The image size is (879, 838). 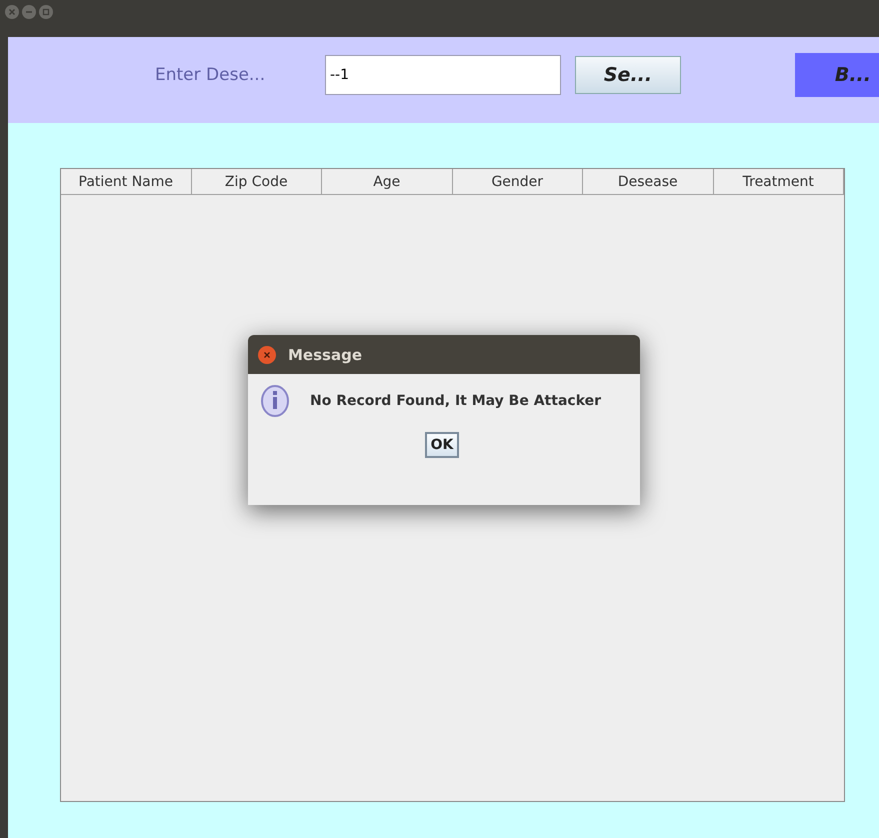 I want to click on column-header: Patient Name, so click(x=126, y=182).